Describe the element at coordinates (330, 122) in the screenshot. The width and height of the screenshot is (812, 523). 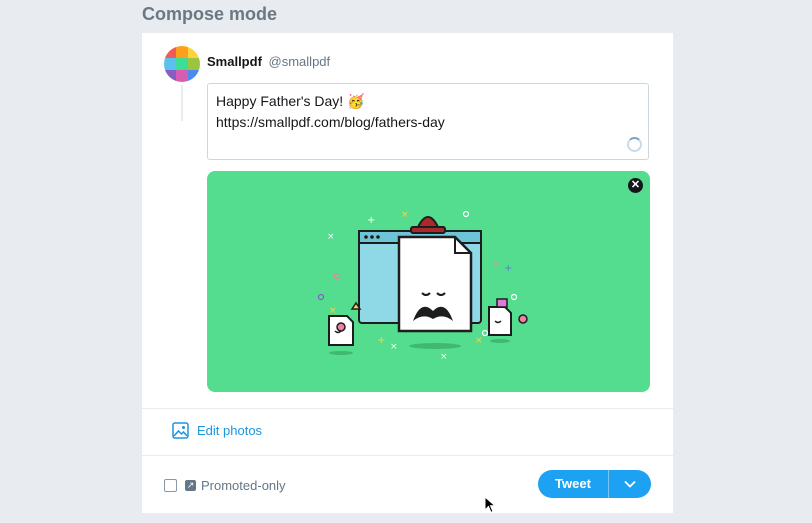
I see `tweet-text-line-2: https://smallpdf.com/blog/fathers-day` at that location.